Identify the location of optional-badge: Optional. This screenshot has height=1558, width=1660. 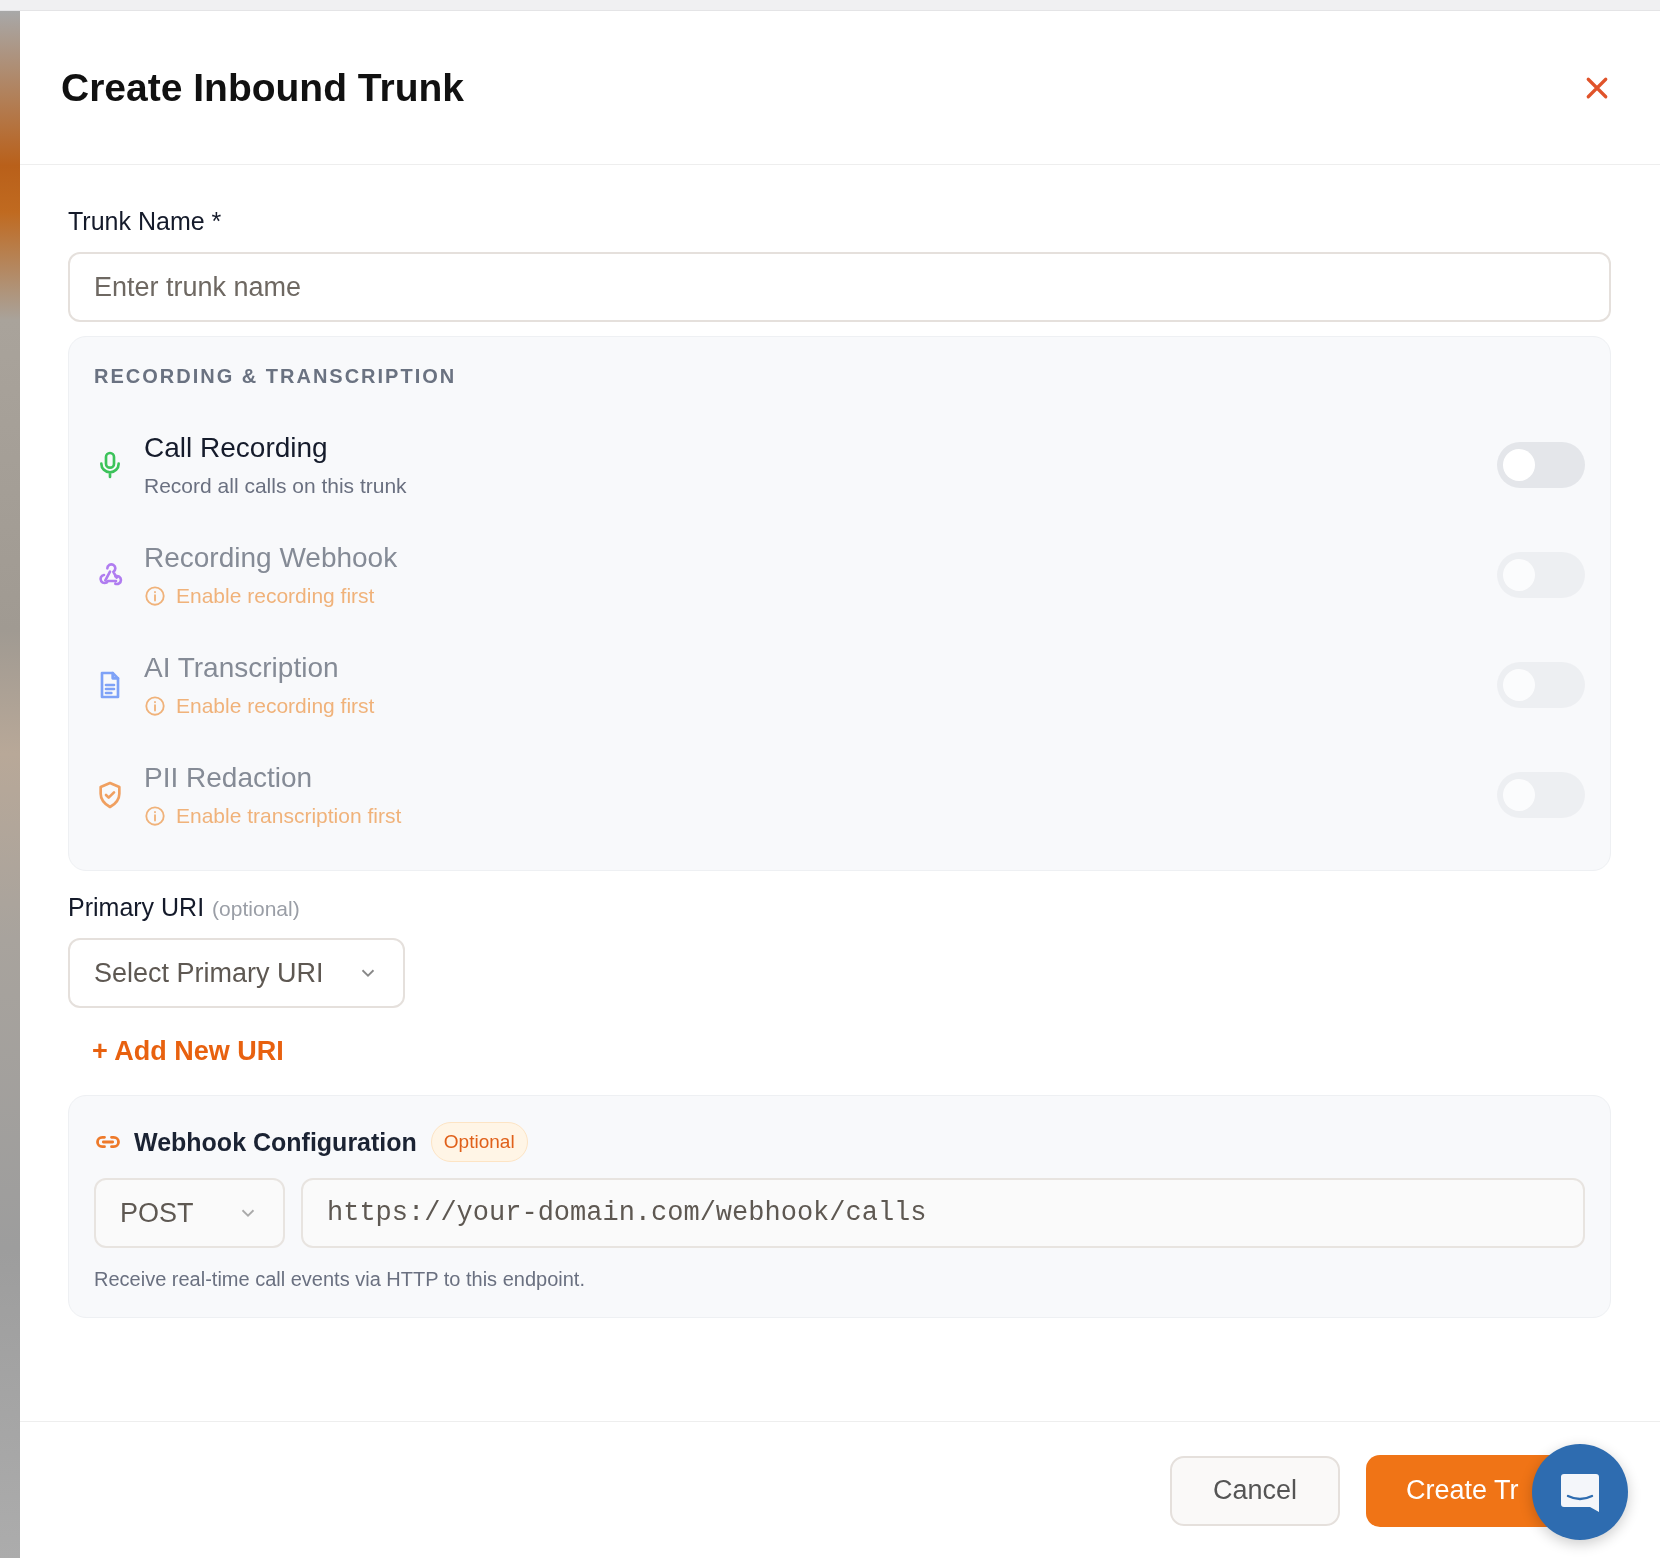
(479, 1142).